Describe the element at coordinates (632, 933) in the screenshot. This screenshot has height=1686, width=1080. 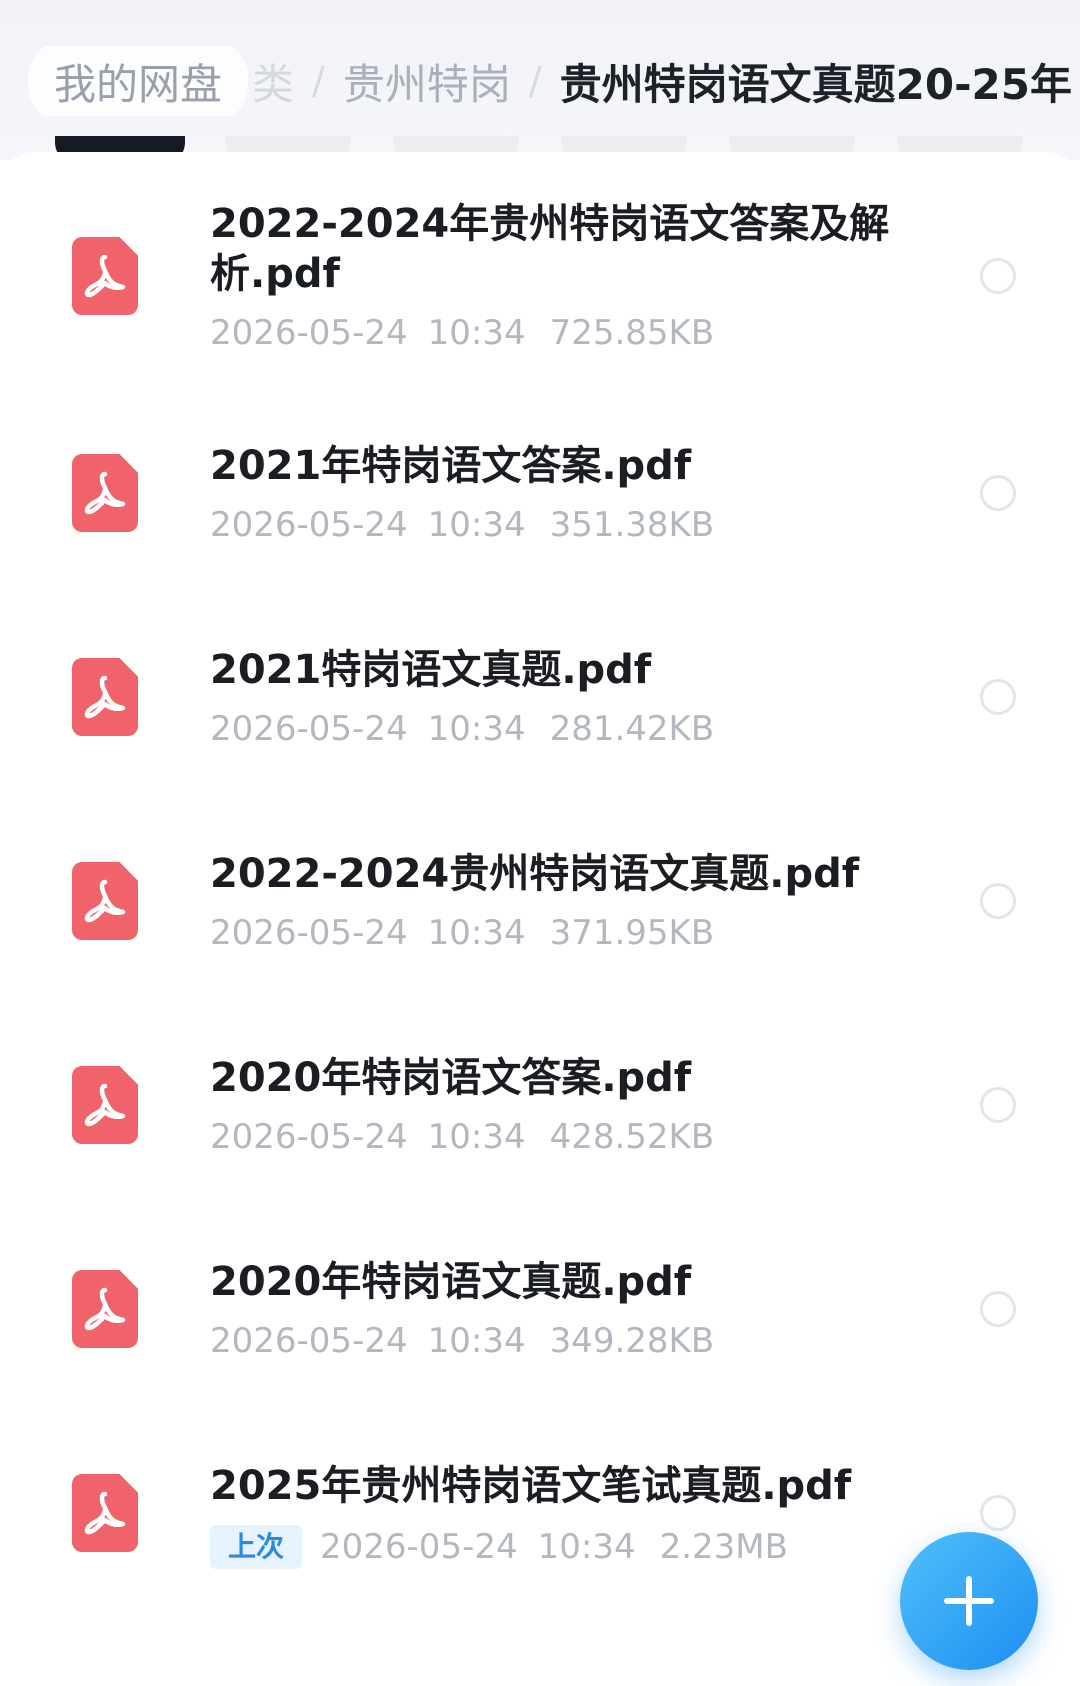
I see `file-size: 371.95KB` at that location.